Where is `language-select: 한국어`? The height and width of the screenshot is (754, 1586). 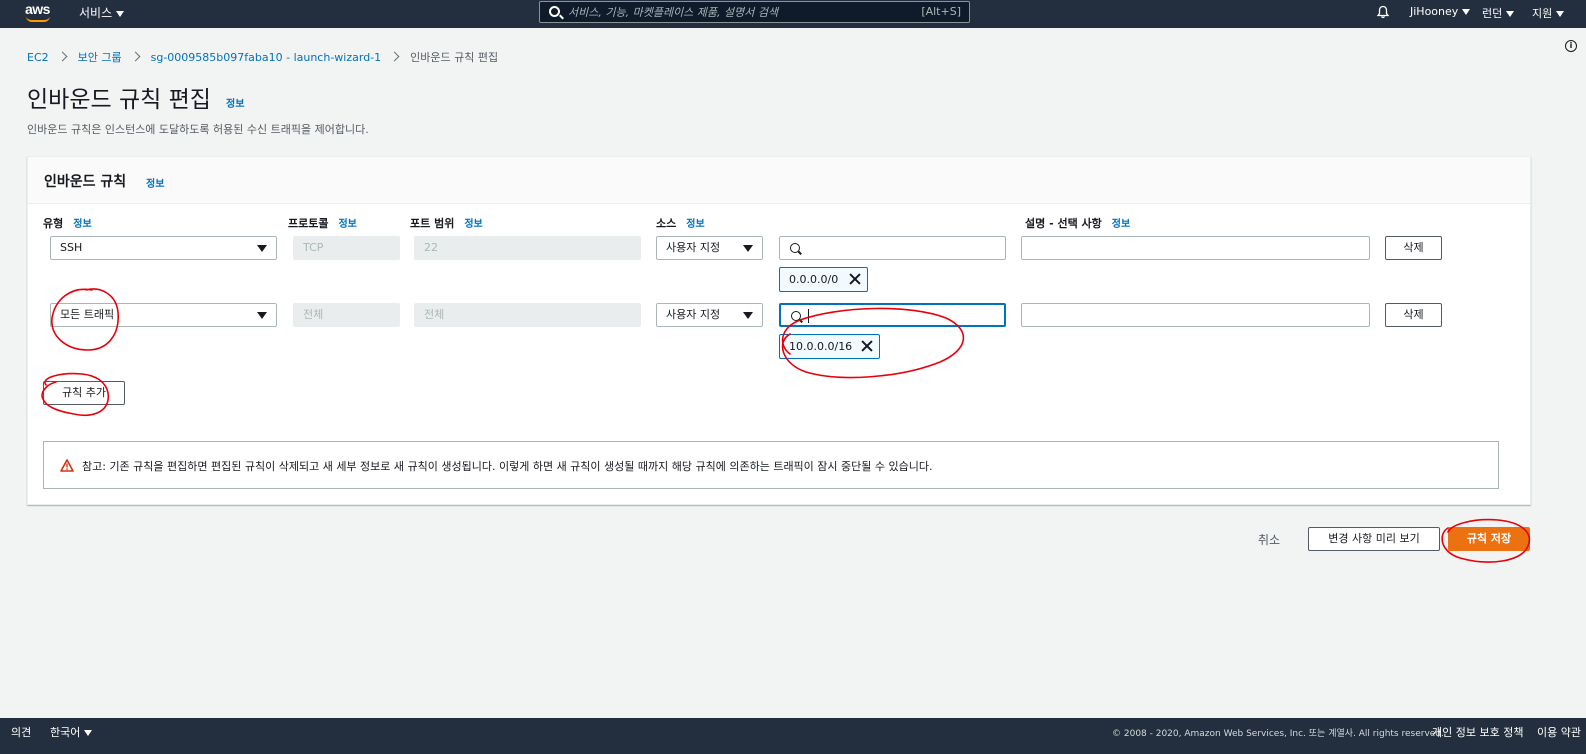
language-select: 한국어 is located at coordinates (71, 732).